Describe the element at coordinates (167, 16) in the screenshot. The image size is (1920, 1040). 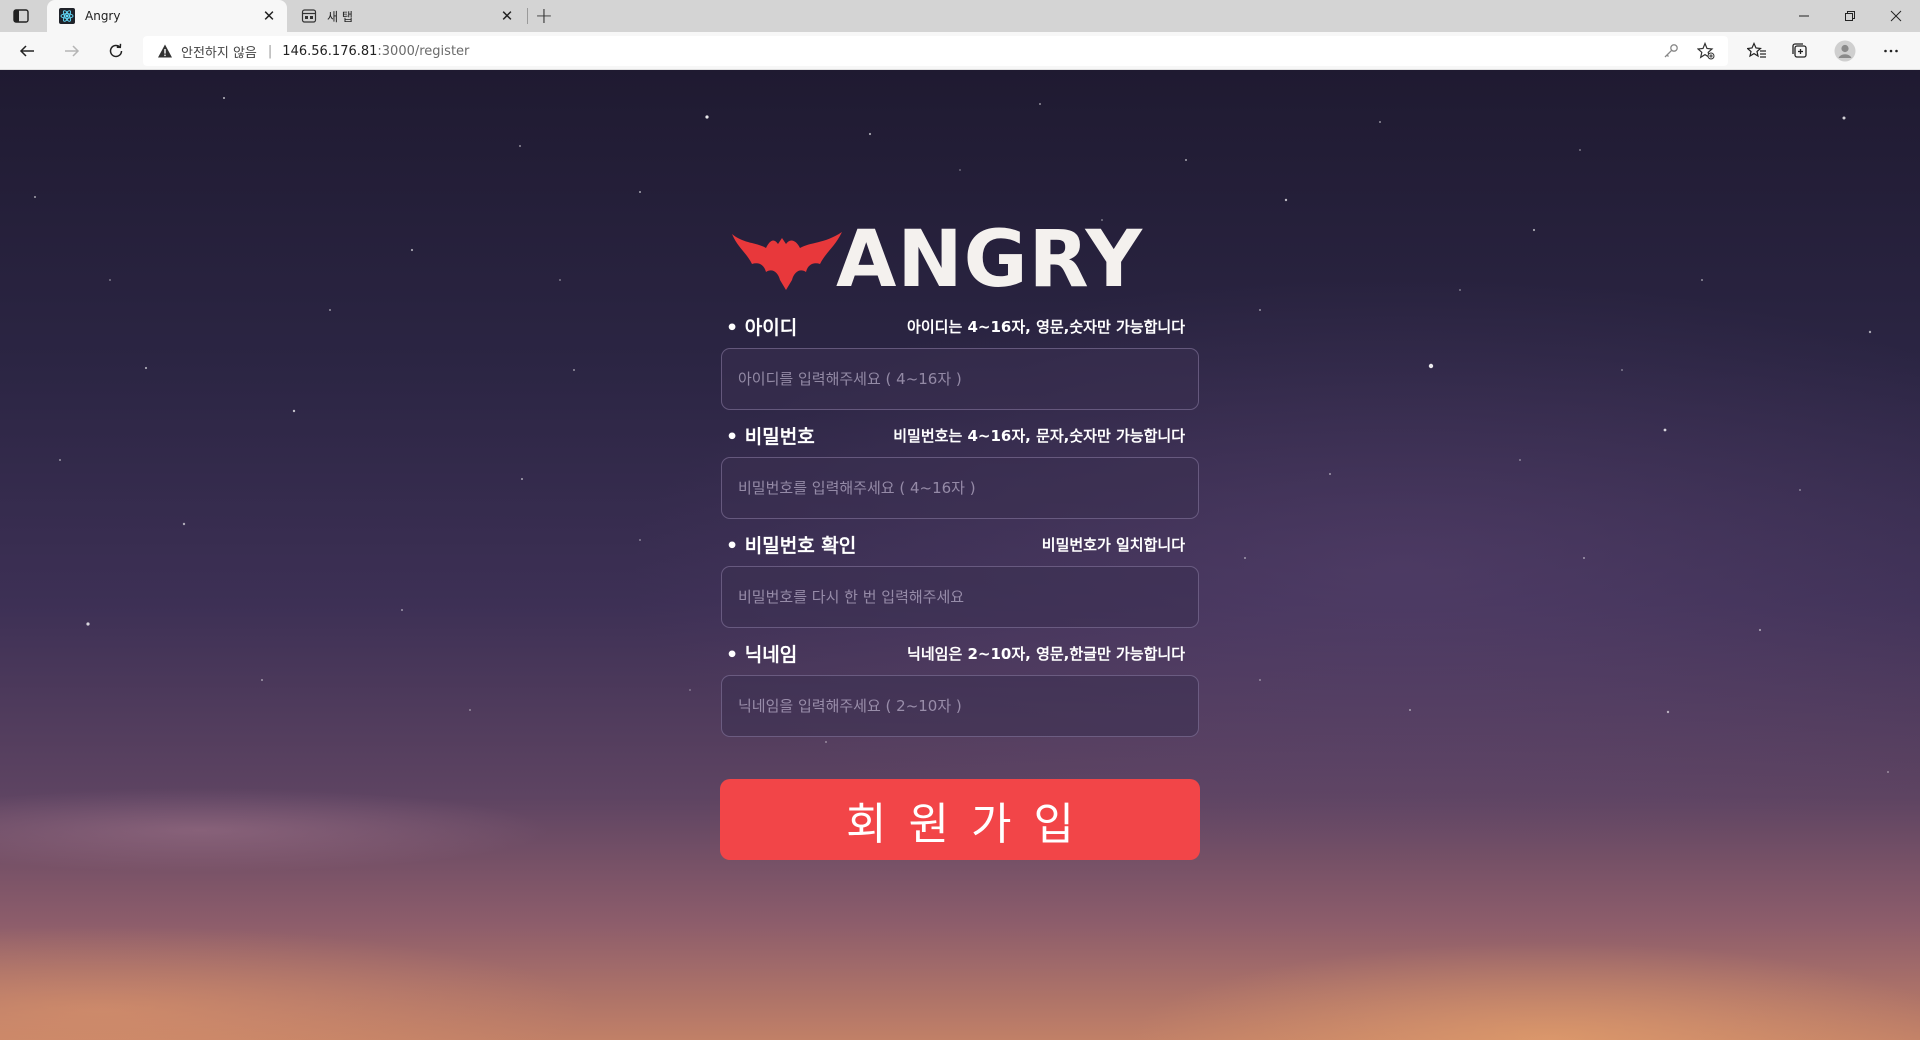
I see `tab-angry: Angry ✕` at that location.